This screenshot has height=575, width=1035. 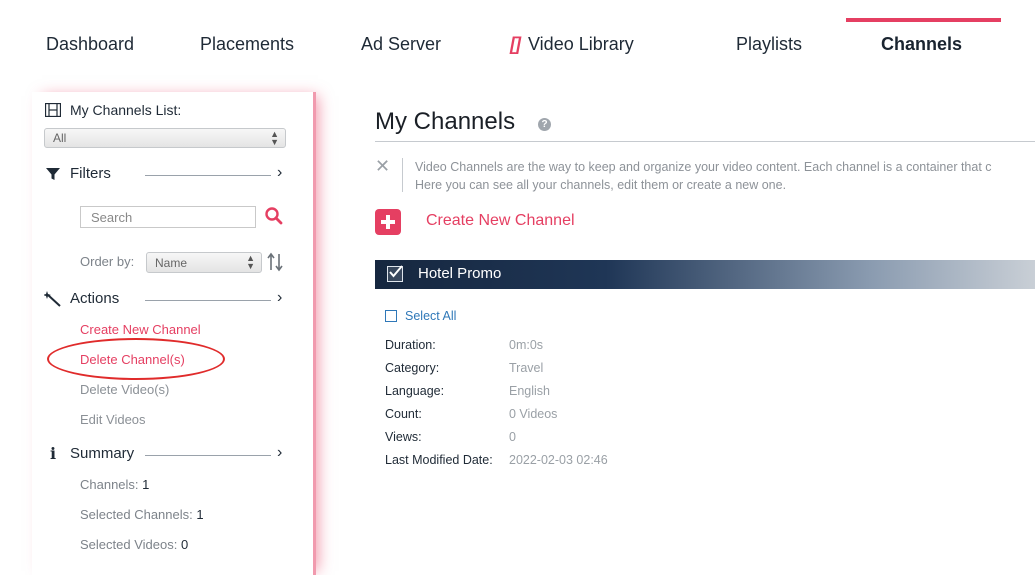 What do you see at coordinates (769, 44) in the screenshot?
I see `tab-playlists: Playlists` at bounding box center [769, 44].